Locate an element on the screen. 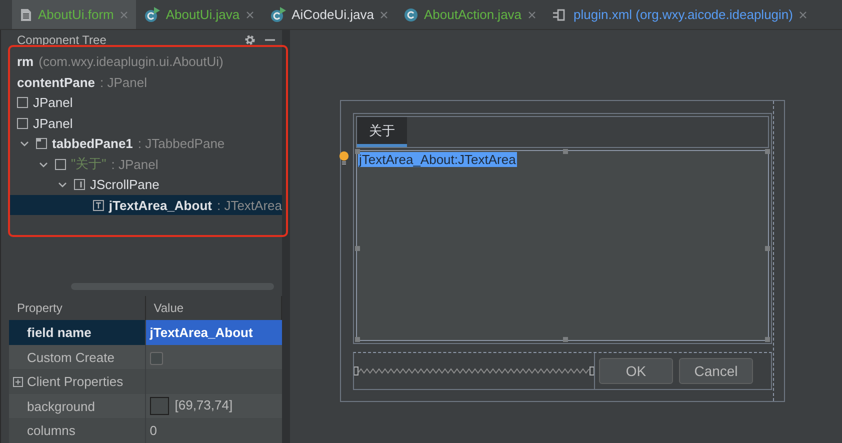 Image resolution: width=842 pixels, height=443 pixels. component-name: contentPane is located at coordinates (56, 82).